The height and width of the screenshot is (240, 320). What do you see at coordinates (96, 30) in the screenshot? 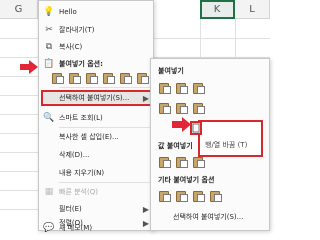
I see `menu-item-cut: ✂ 잘라내기(T)` at bounding box center [96, 30].